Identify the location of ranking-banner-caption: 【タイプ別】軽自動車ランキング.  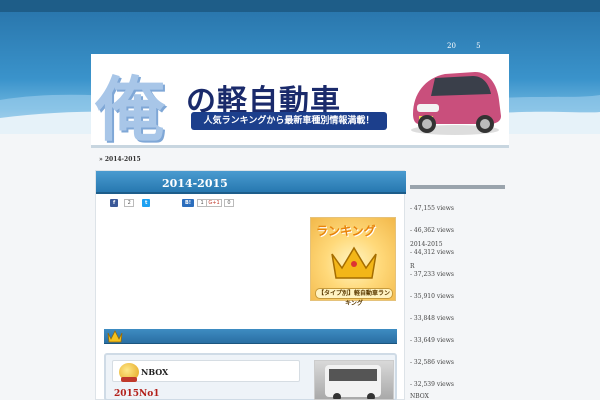
(354, 297).